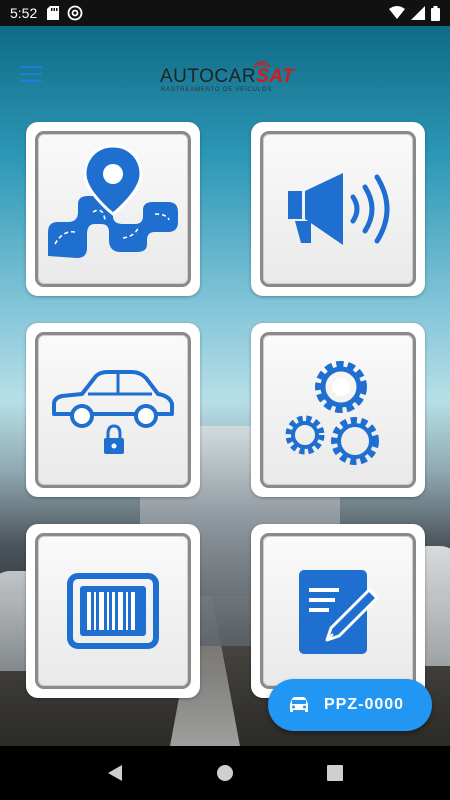  I want to click on nav-back-button, so click(115, 773).